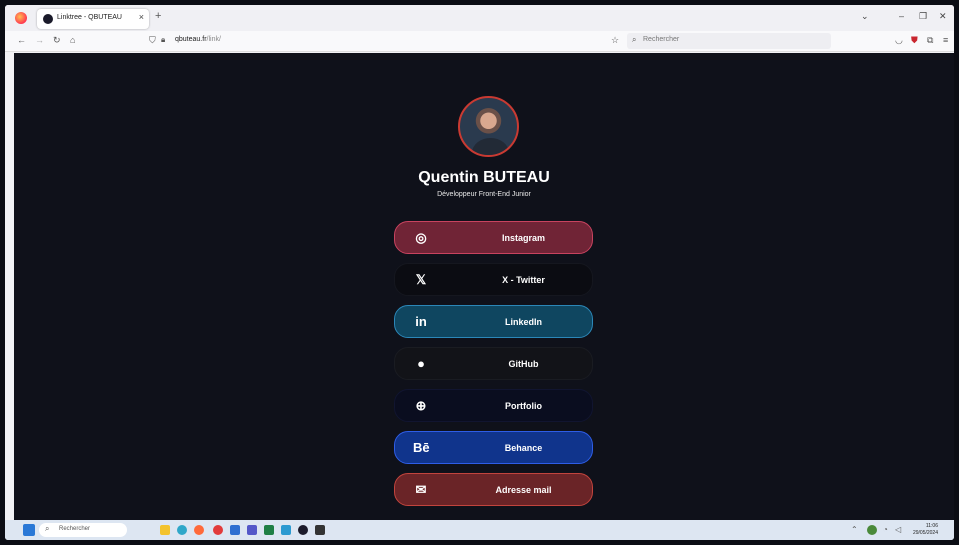  Describe the element at coordinates (152, 40) in the screenshot. I see `shield-icon: ⛉` at that location.